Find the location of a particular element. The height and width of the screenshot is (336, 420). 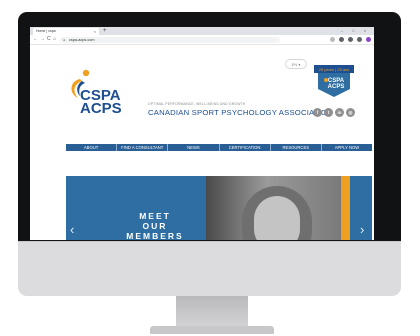

address-bar: ● cspa-acps.com is located at coordinates (170, 39).